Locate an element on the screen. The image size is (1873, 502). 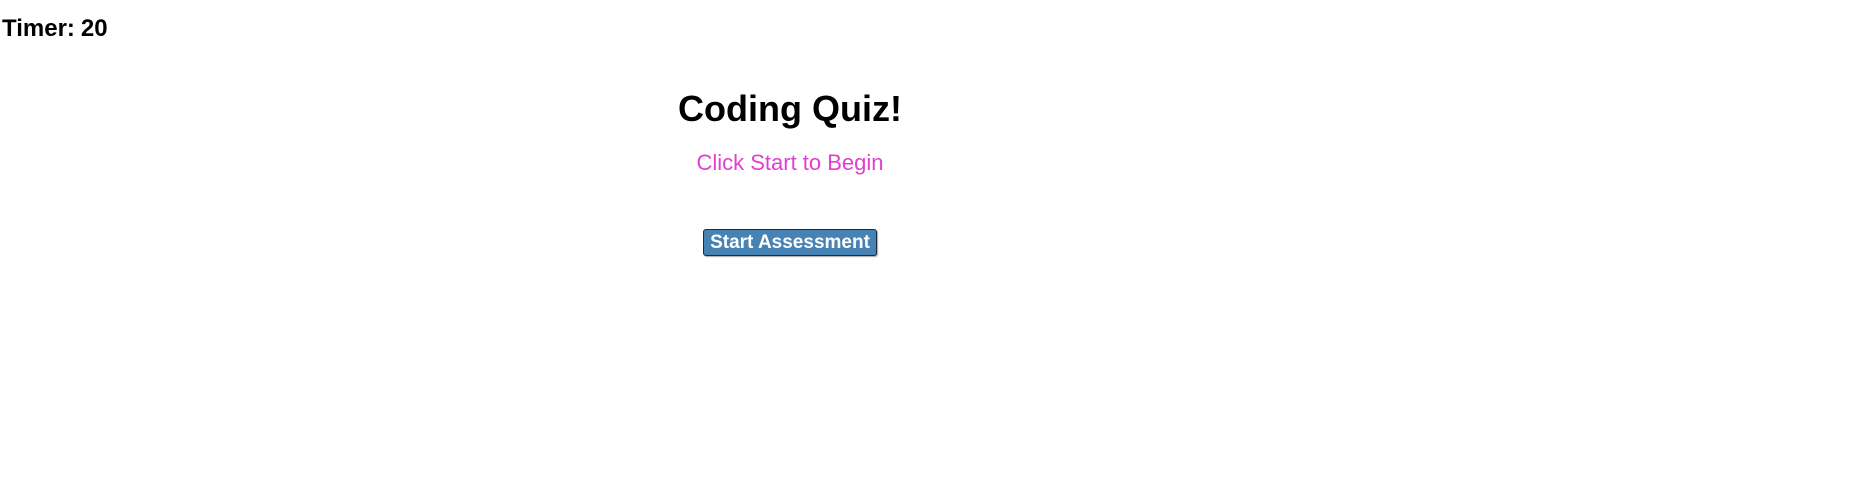
timer-value: 20 is located at coordinates (94, 28).